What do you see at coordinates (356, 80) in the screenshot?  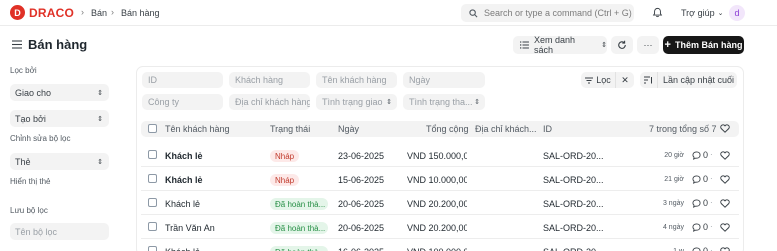 I see `customer-name-filter-input` at bounding box center [356, 80].